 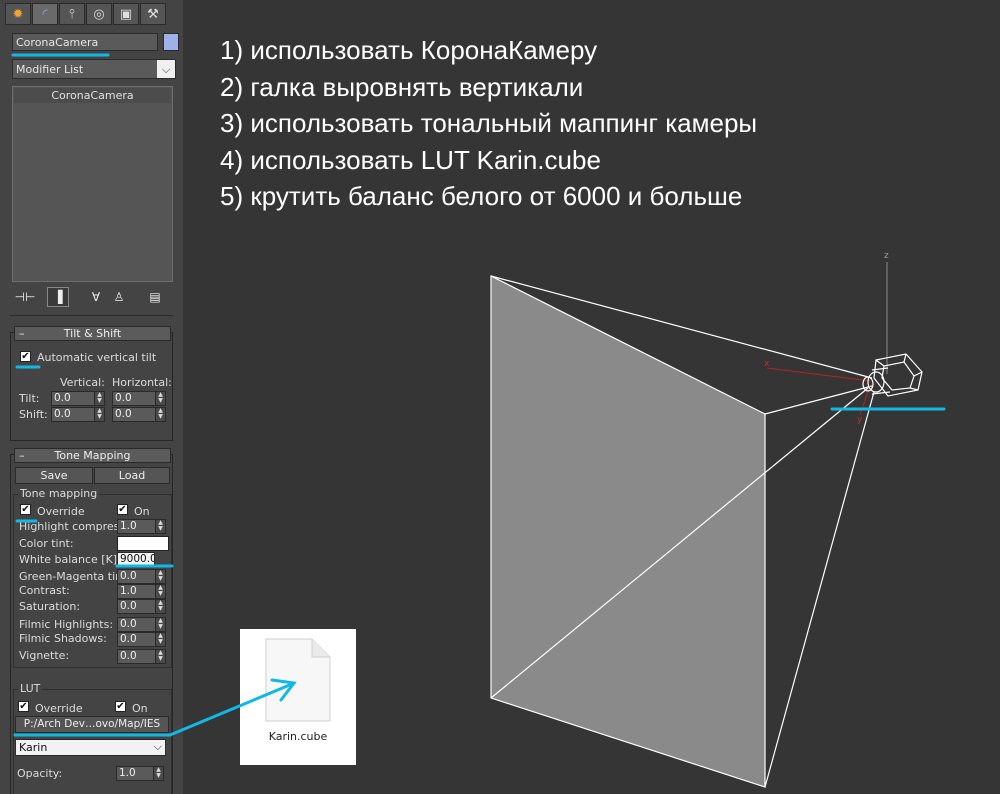 What do you see at coordinates (886, 256) in the screenshot?
I see `axis-label-z: z` at bounding box center [886, 256].